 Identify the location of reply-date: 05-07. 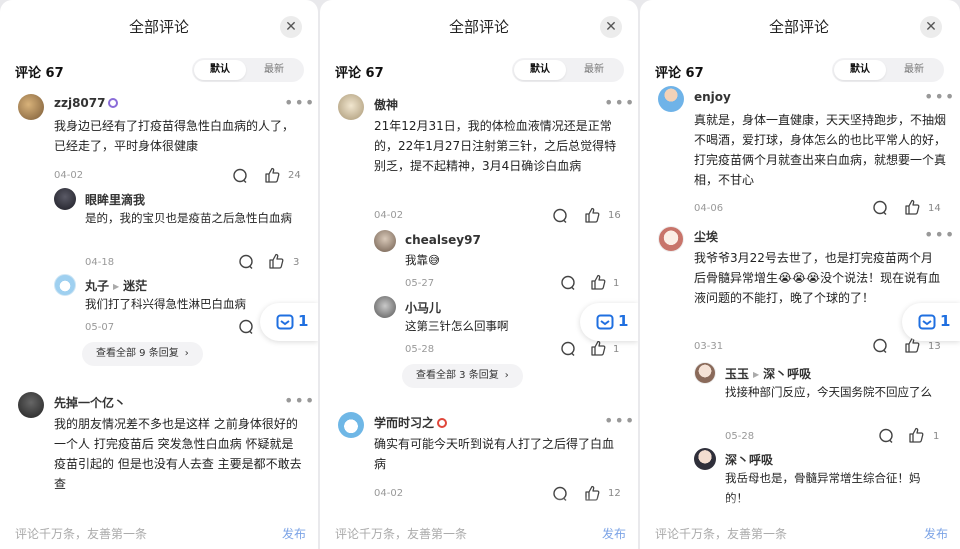
(100, 327).